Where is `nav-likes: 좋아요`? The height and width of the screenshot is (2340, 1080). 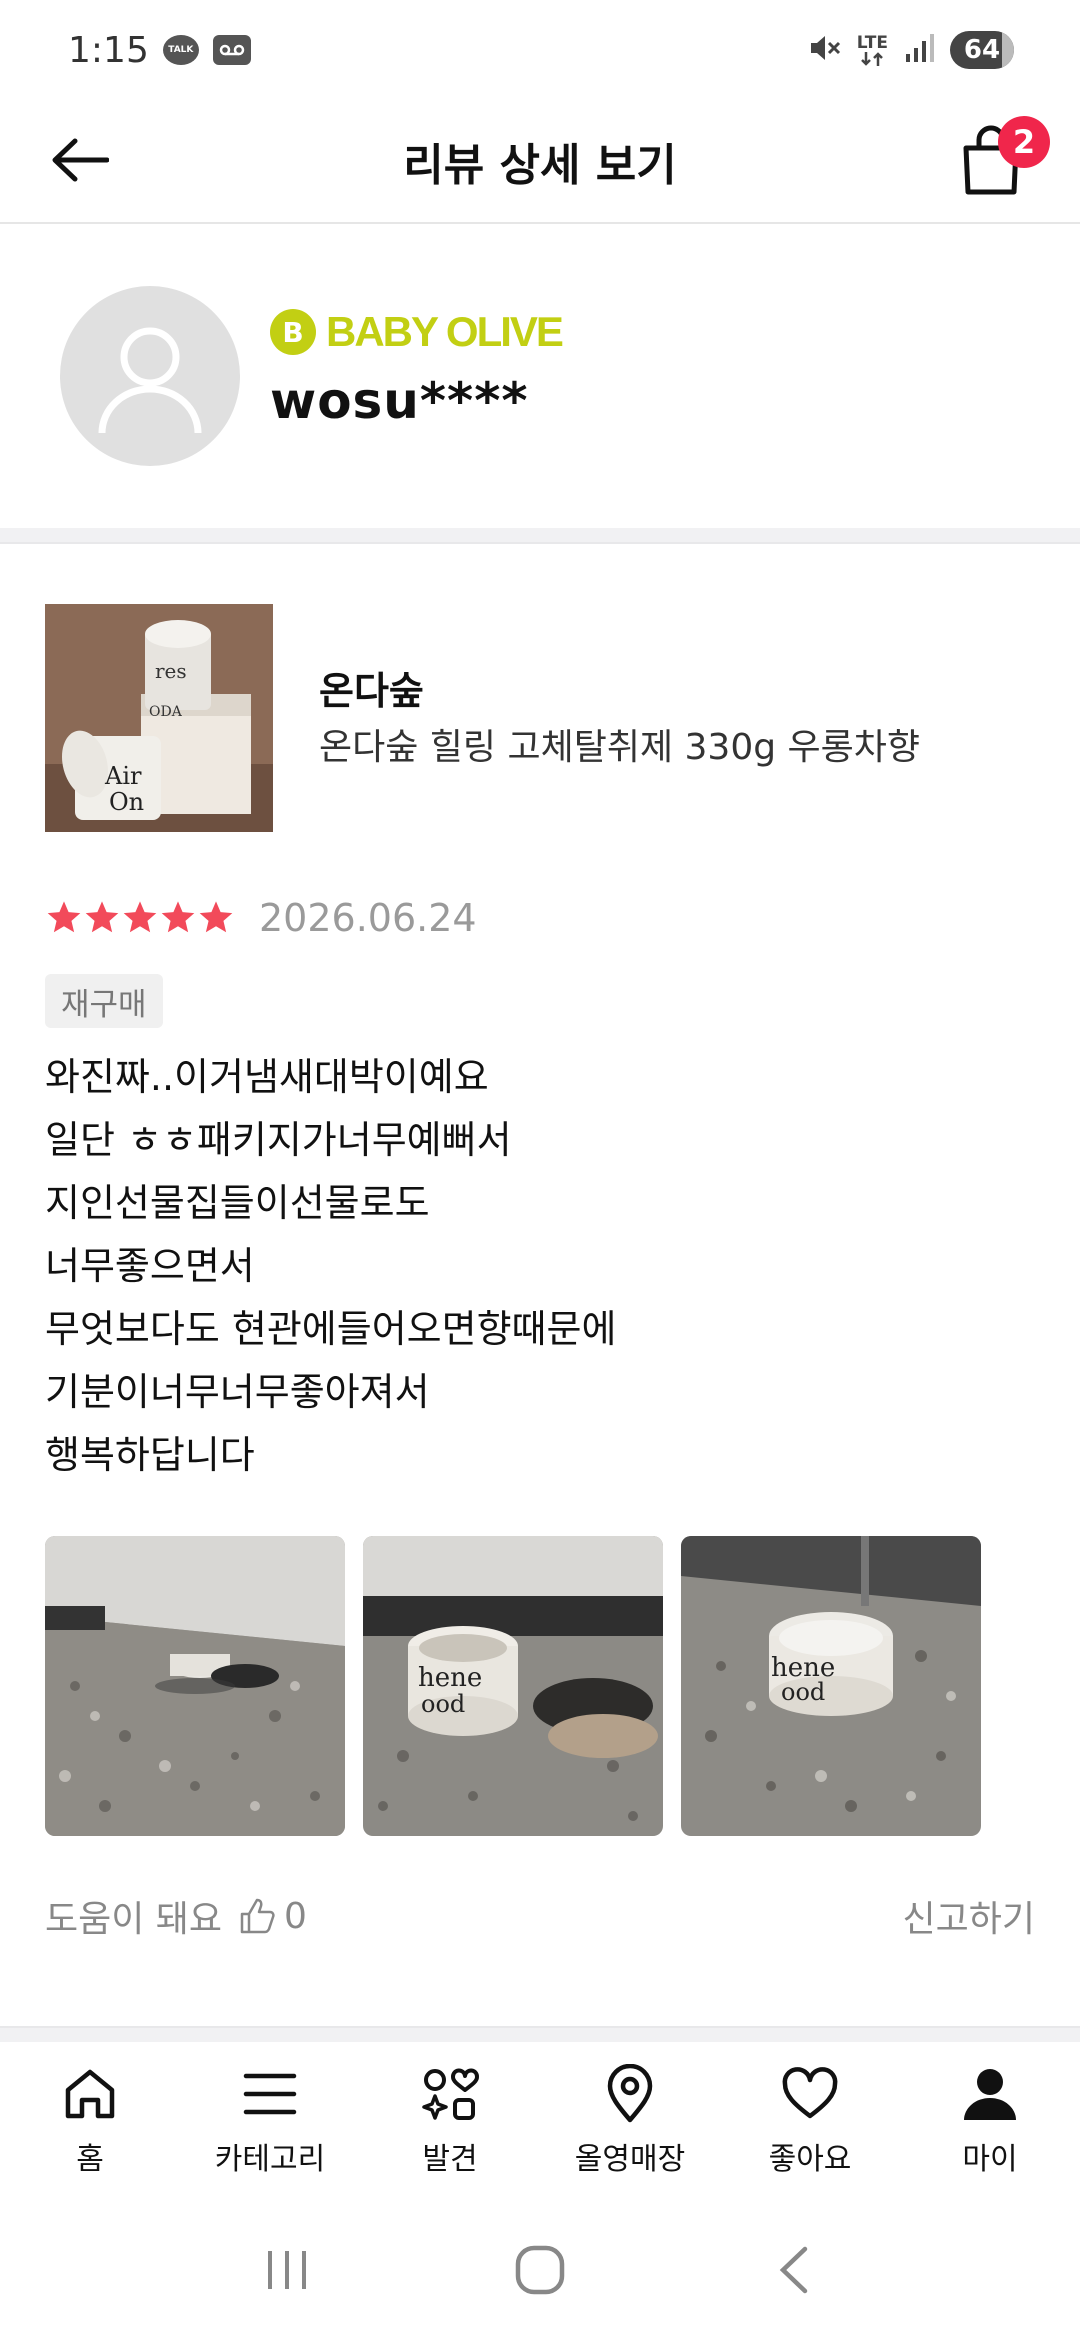
nav-likes: 좋아요 is located at coordinates (810, 2117).